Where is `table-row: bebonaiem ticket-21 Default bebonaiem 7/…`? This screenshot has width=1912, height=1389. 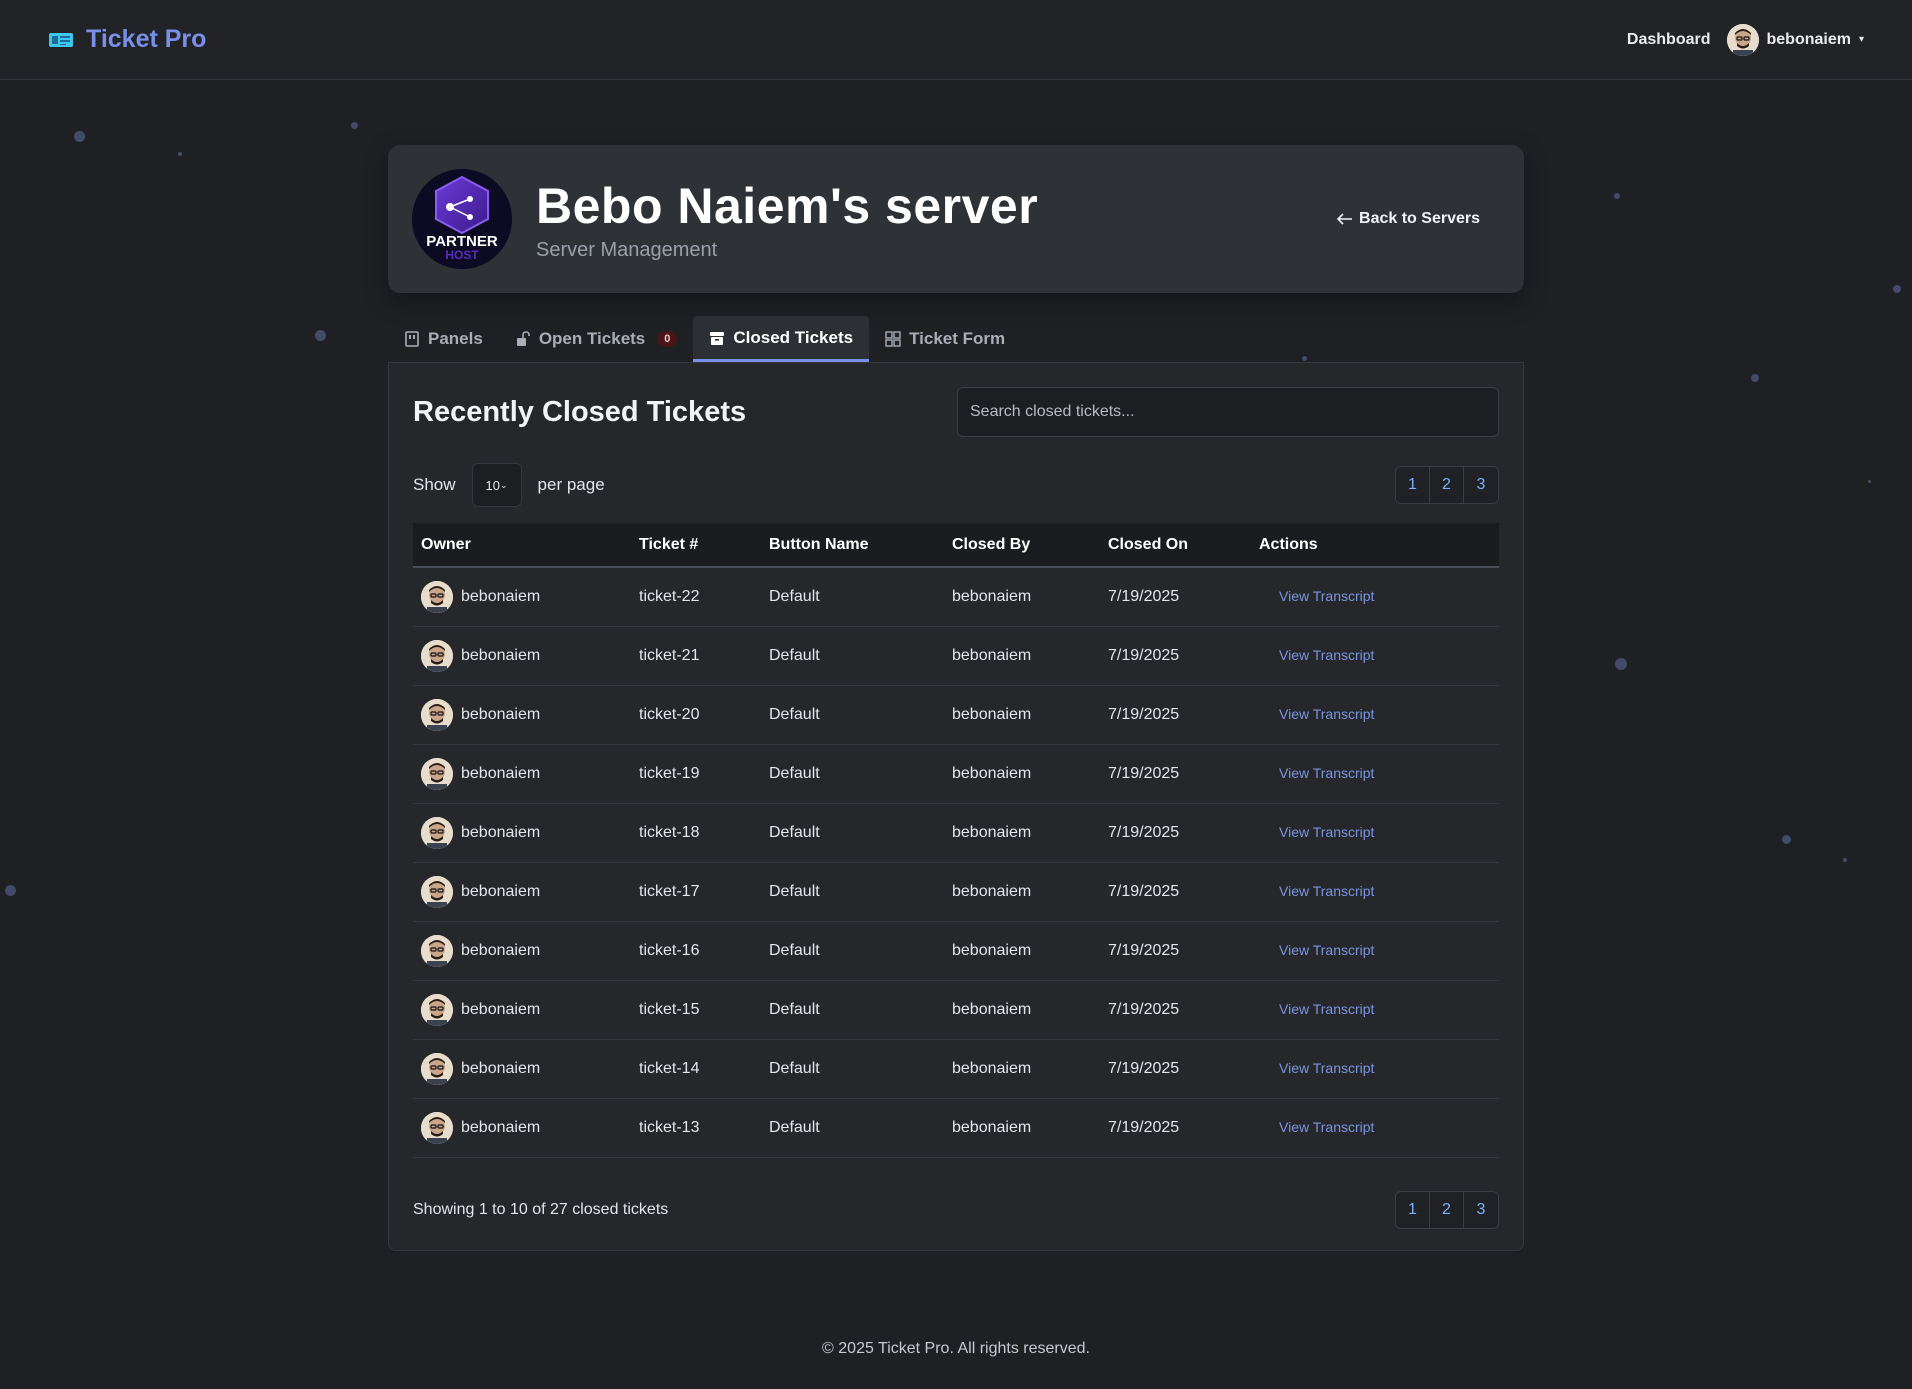
table-row: bebonaiem ticket-21 Default bebonaiem 7/… is located at coordinates (956, 656).